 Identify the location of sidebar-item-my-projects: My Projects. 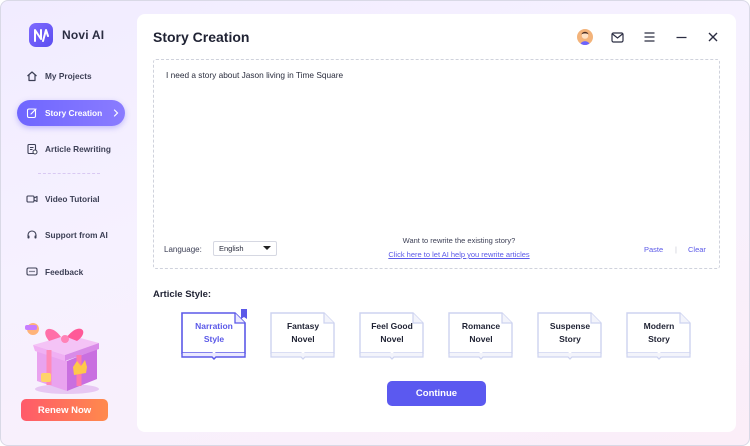
(71, 76).